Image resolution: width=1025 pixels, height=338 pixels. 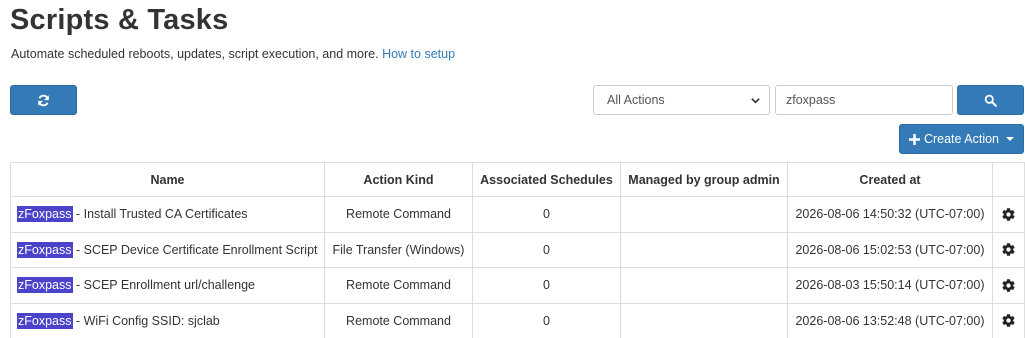 What do you see at coordinates (681, 100) in the screenshot?
I see `action-filter-select: All Actions` at bounding box center [681, 100].